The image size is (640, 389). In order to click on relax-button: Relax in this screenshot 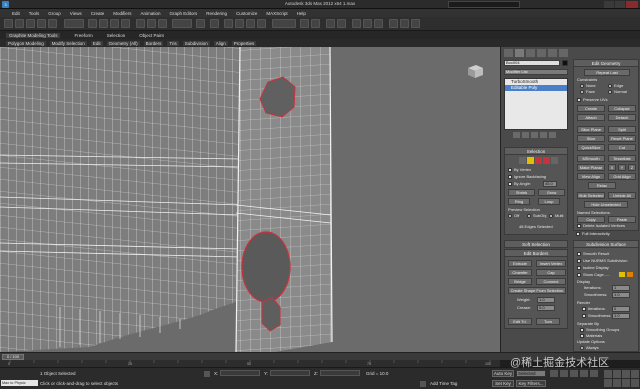, I will do `click(602, 185)`.